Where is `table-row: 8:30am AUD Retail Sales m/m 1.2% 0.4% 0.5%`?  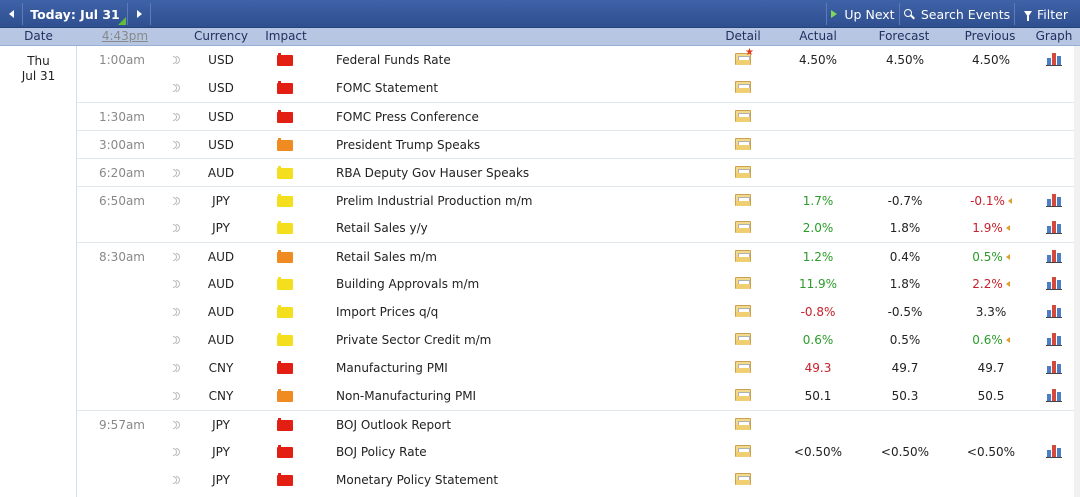
table-row: 8:30am AUD Retail Sales m/m 1.2% 0.4% 0.5% is located at coordinates (578, 256).